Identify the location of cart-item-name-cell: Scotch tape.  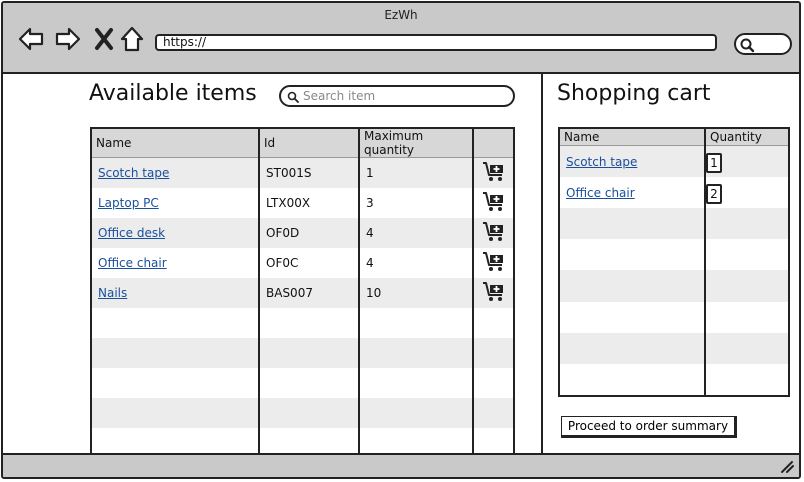
(632, 161).